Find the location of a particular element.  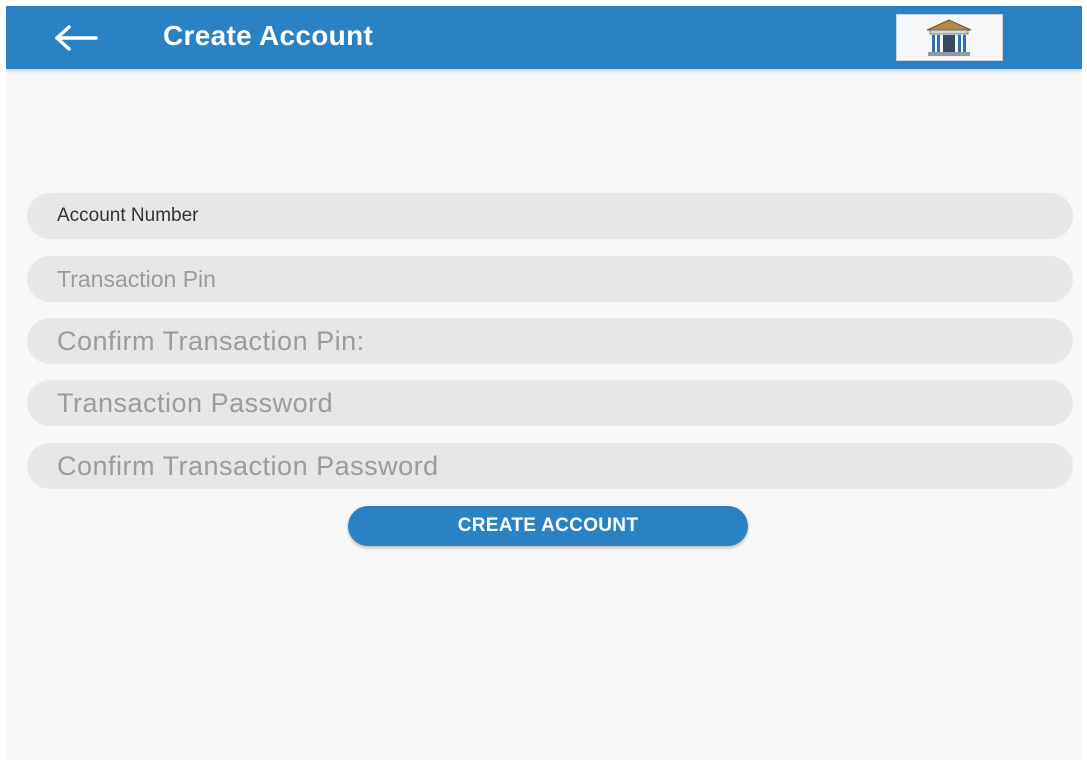

bank-logo is located at coordinates (949, 37).